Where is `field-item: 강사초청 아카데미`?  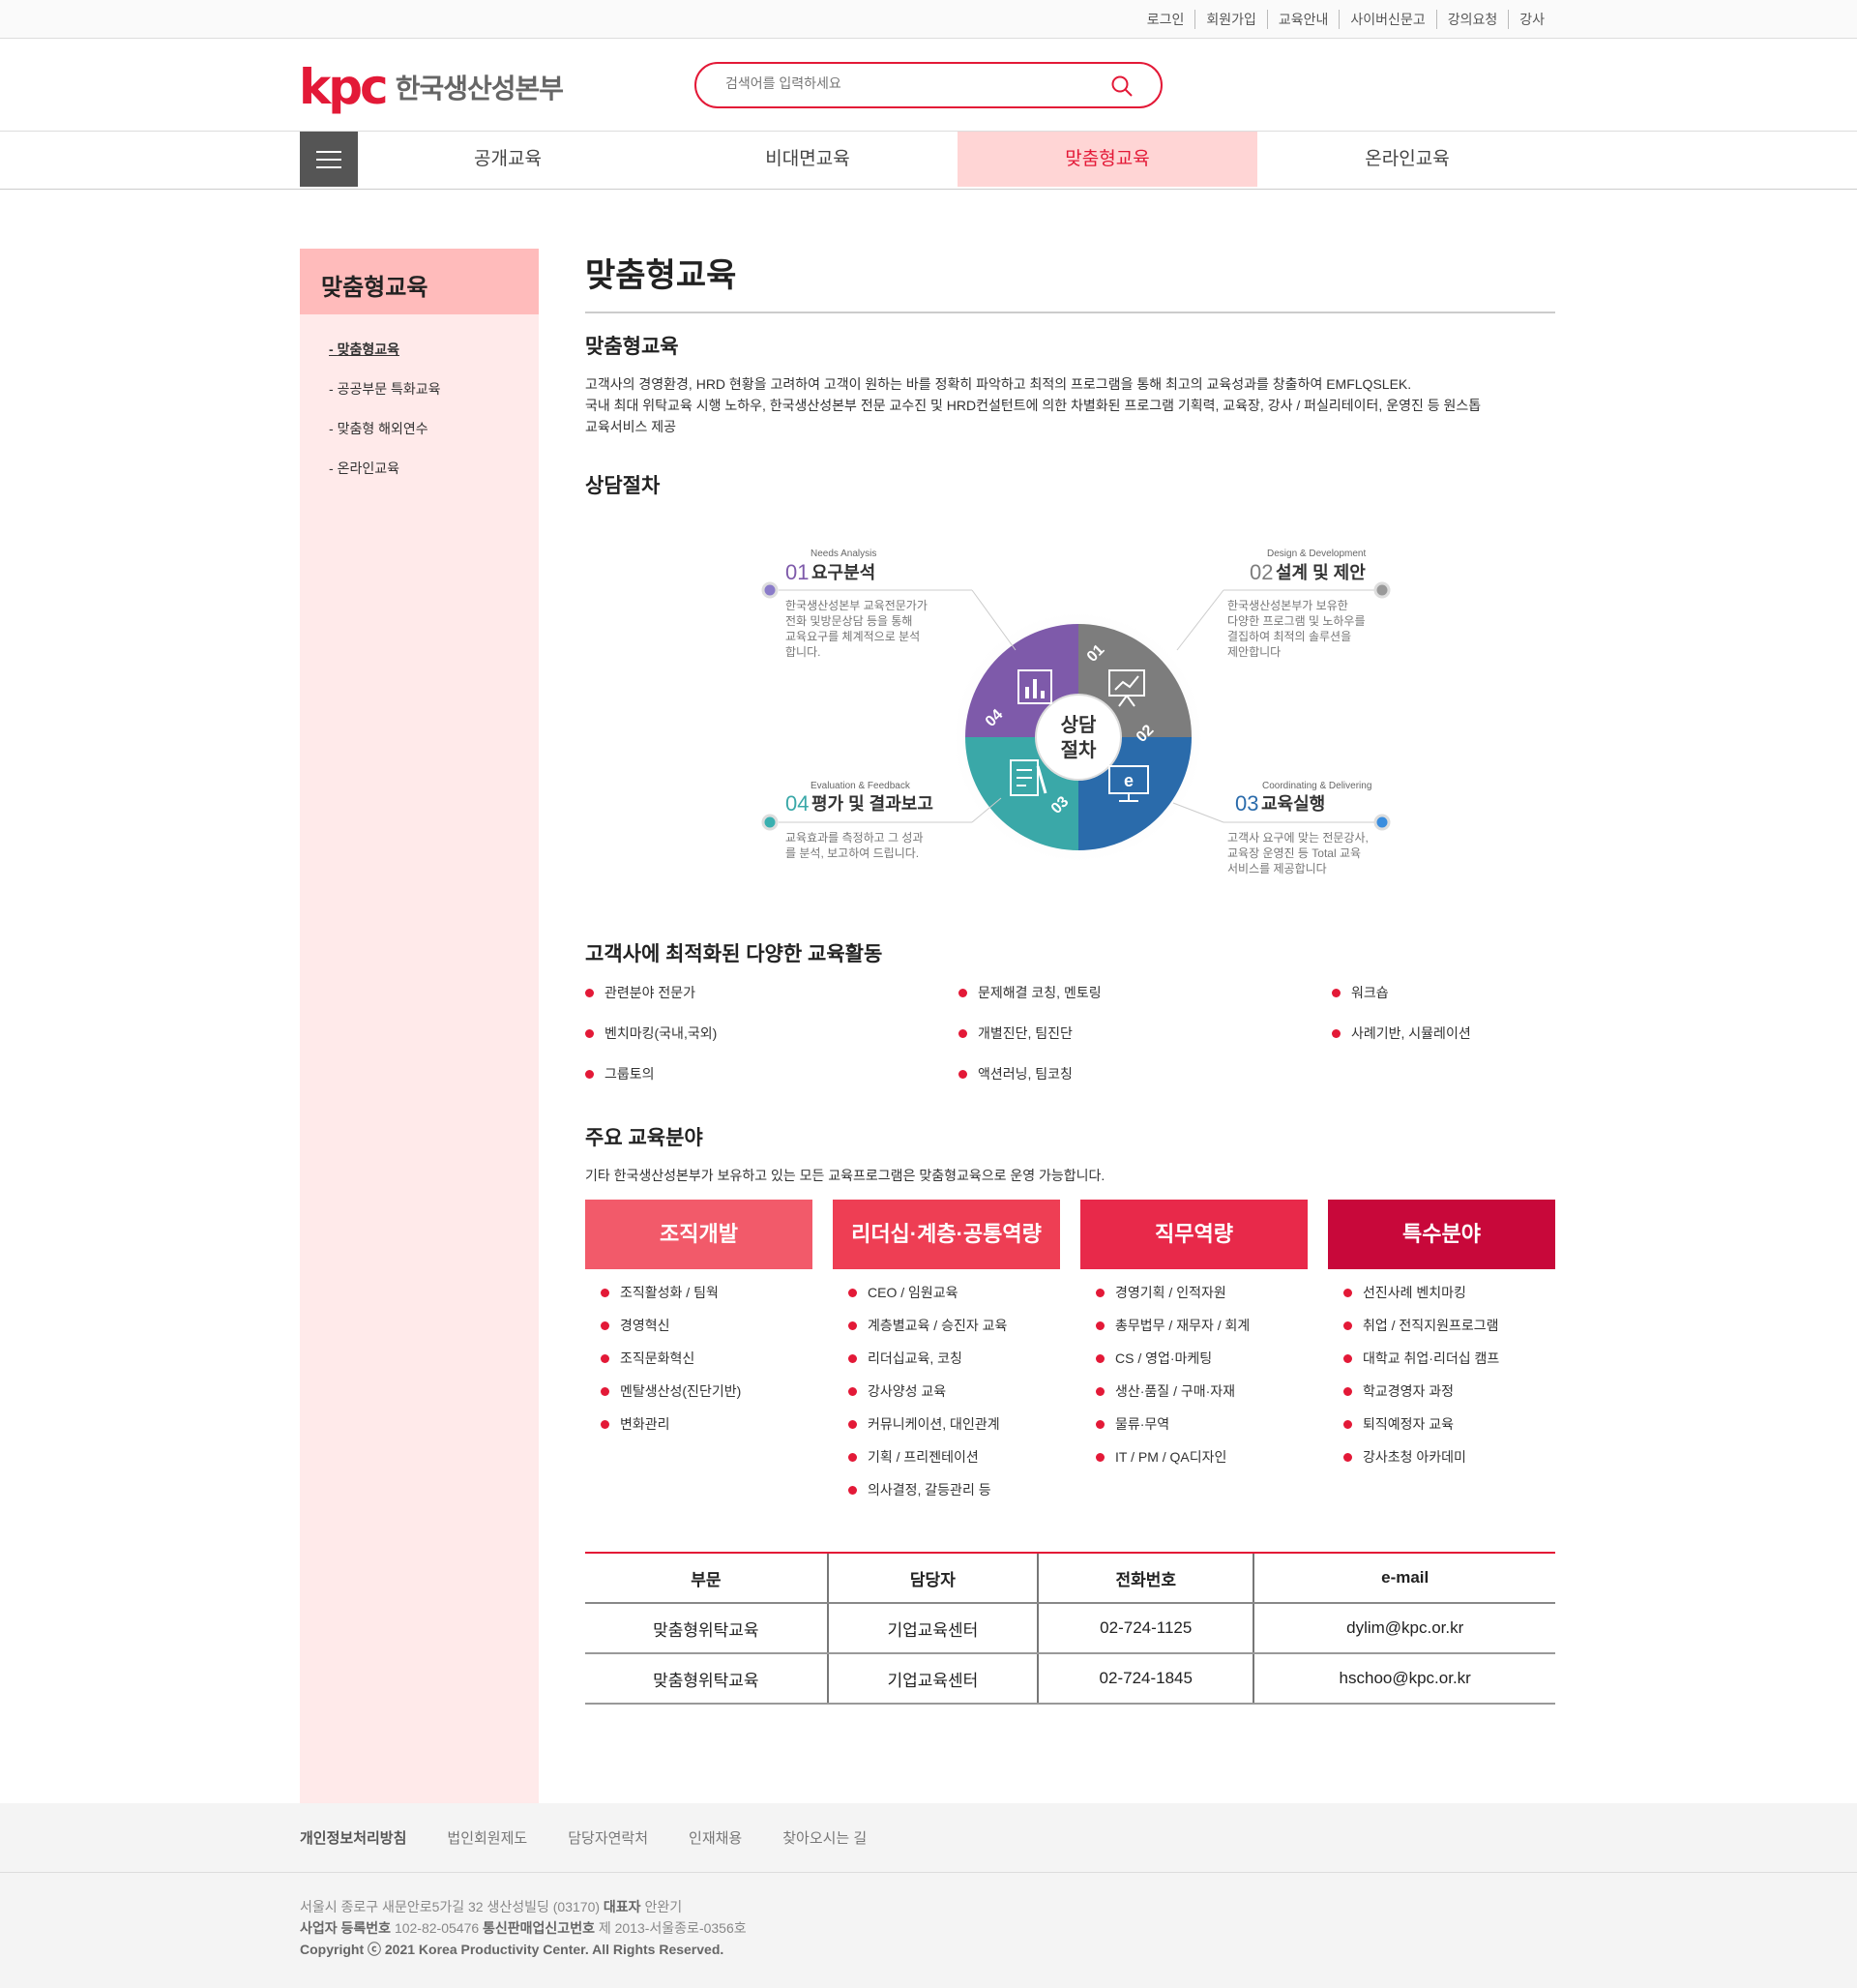 field-item: 강사초청 아카데미 is located at coordinates (1449, 1463).